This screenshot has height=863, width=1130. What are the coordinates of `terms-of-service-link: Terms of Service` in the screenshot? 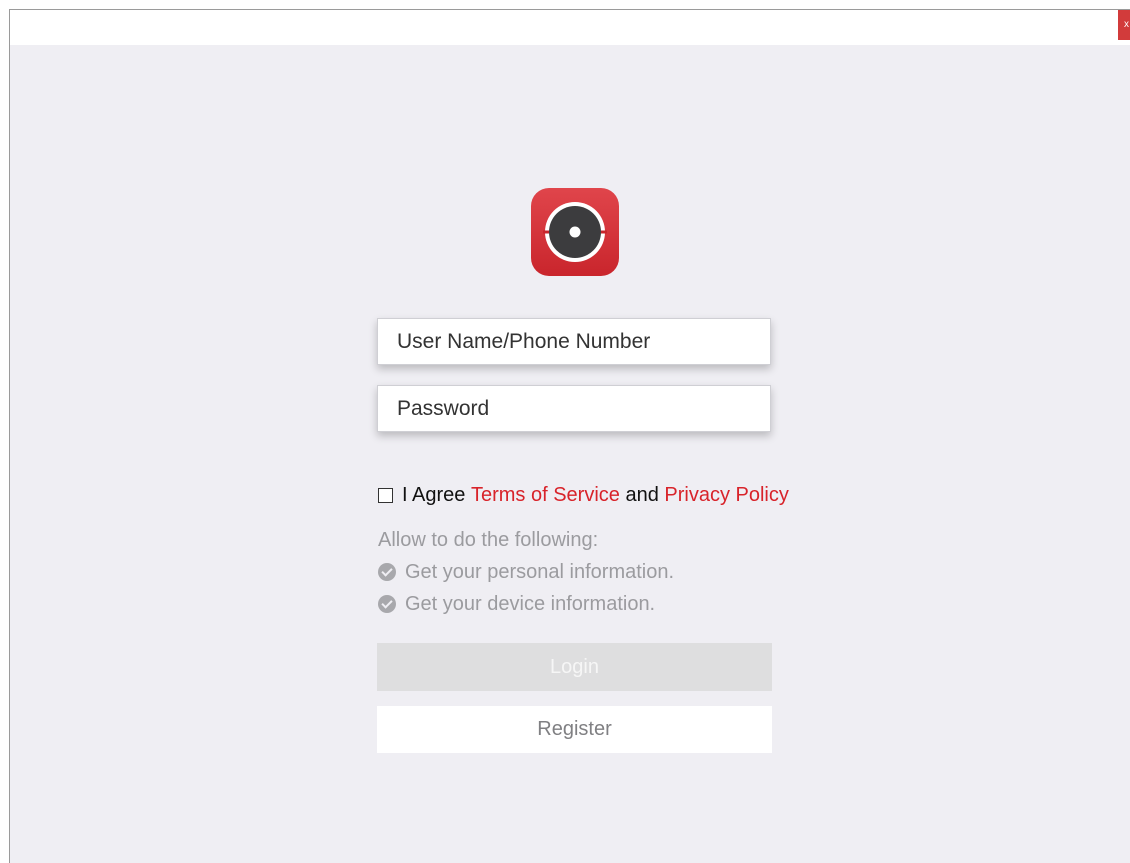 It's located at (545, 495).